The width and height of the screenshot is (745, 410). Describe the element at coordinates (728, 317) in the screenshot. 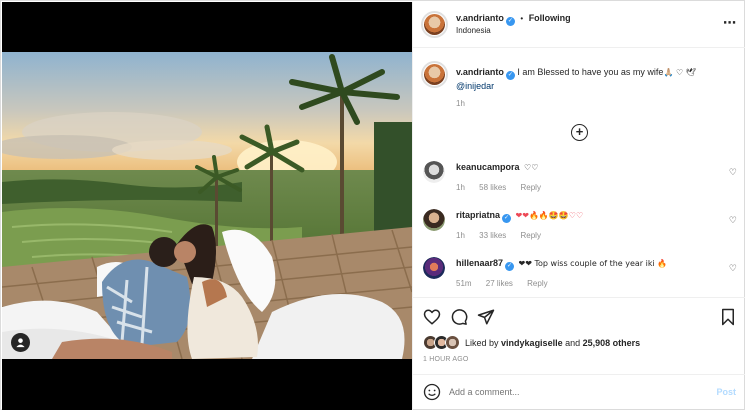

I see `save-bookmark-icon` at that location.